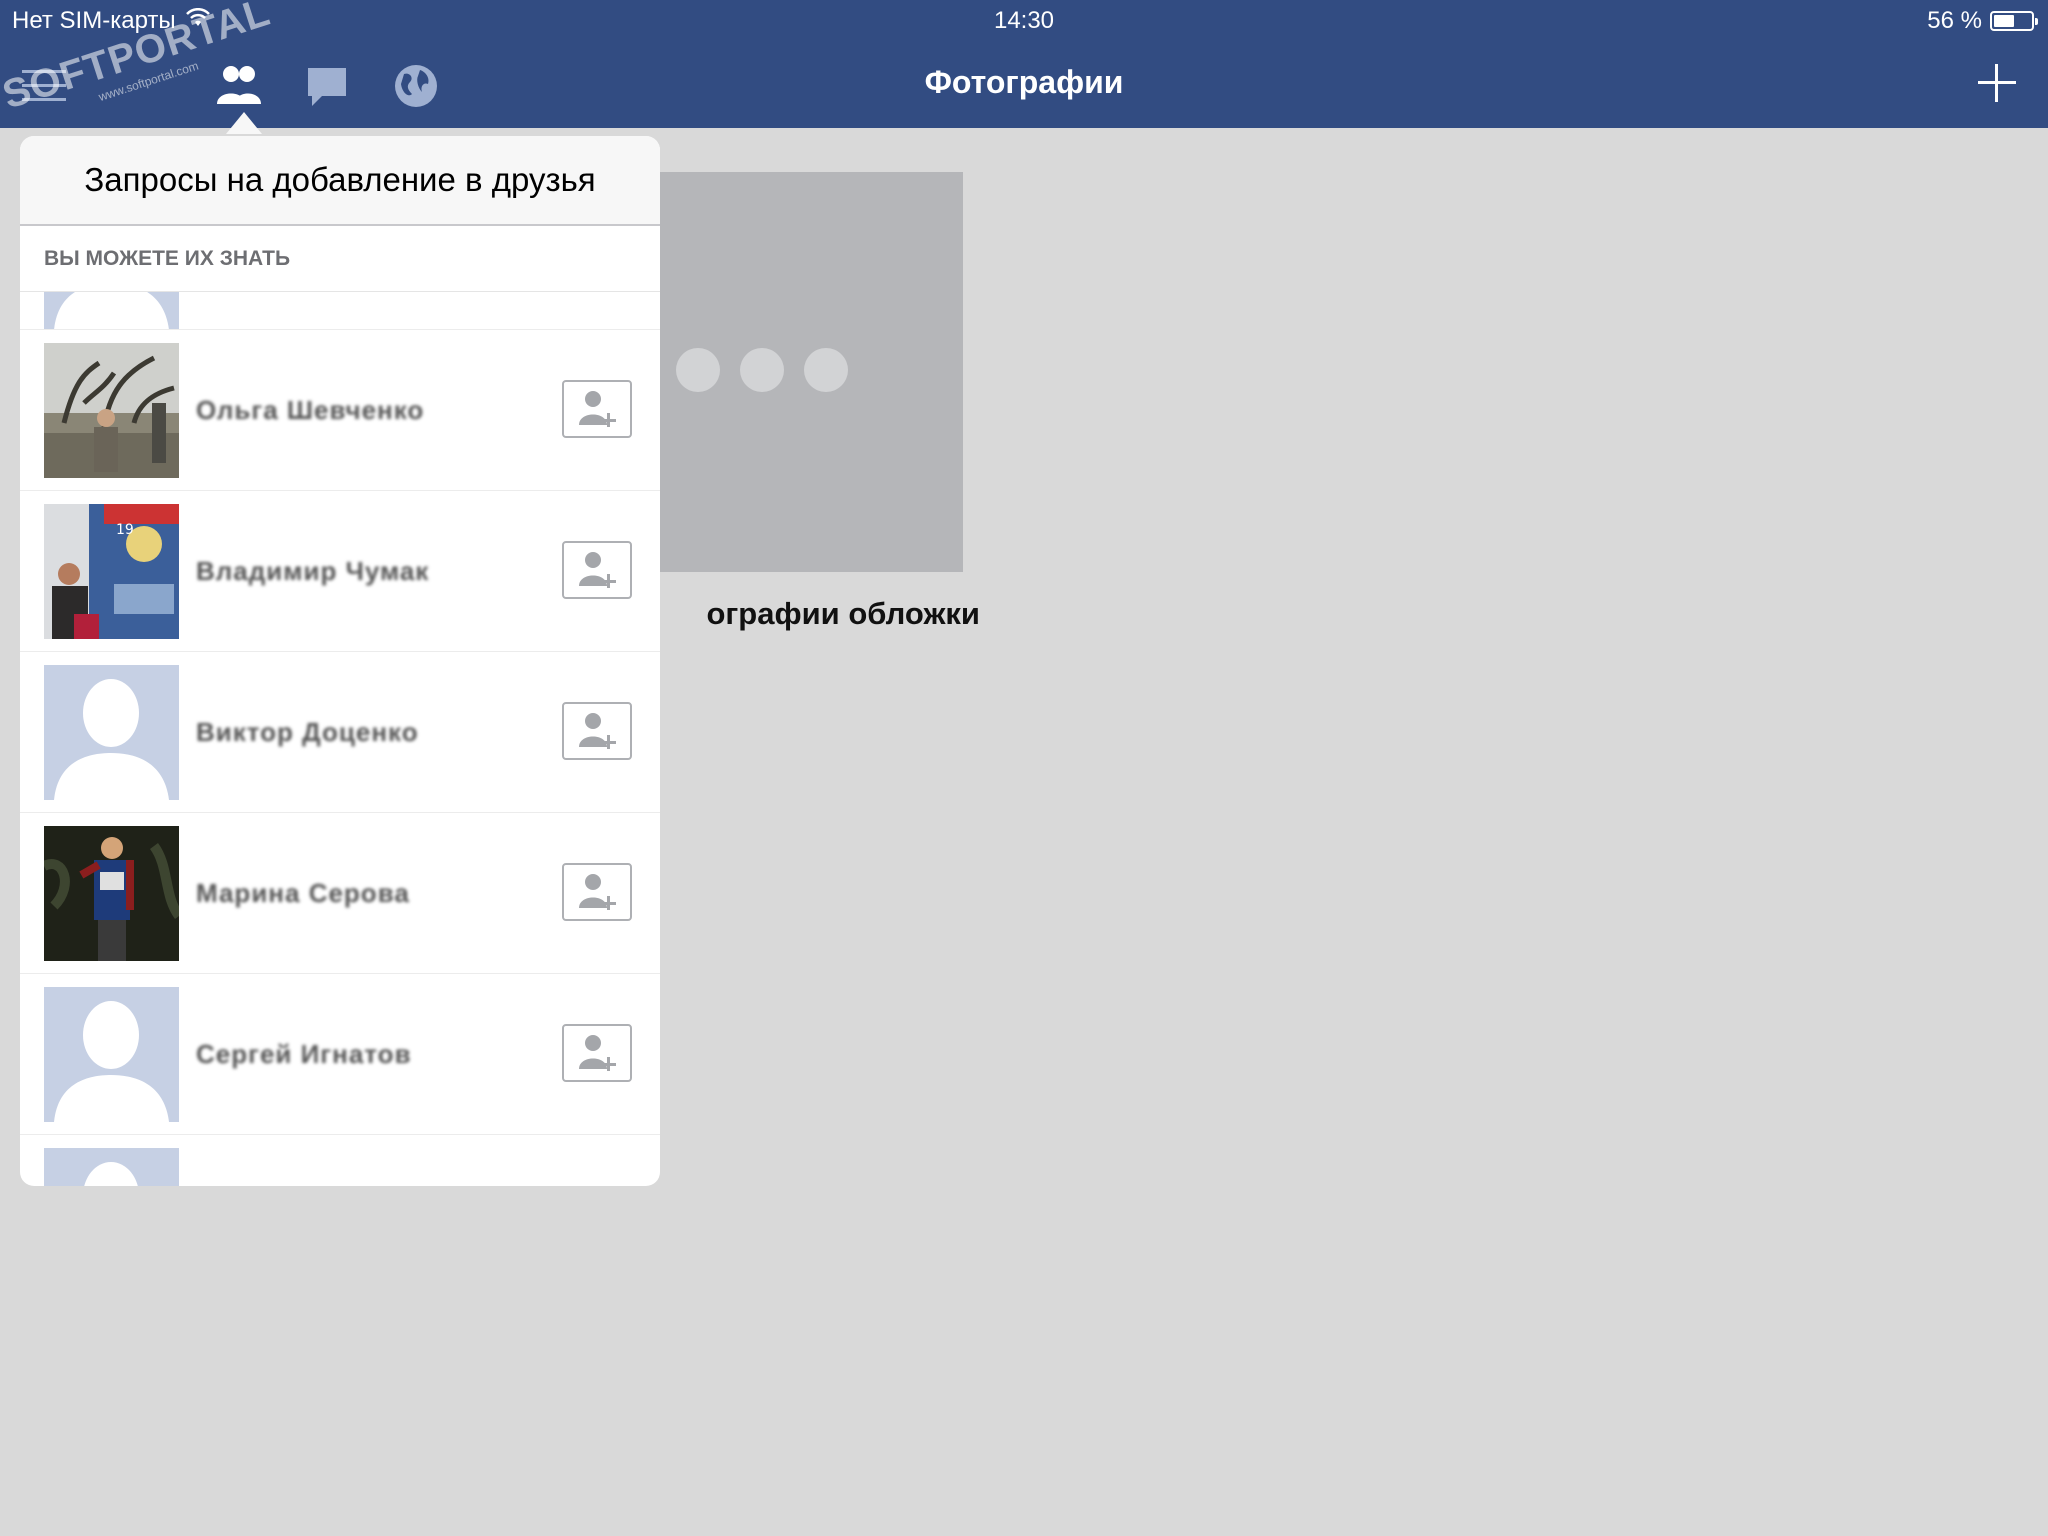 The image size is (2048, 1536). I want to click on person-name: Владимир Чумак, so click(312, 571).